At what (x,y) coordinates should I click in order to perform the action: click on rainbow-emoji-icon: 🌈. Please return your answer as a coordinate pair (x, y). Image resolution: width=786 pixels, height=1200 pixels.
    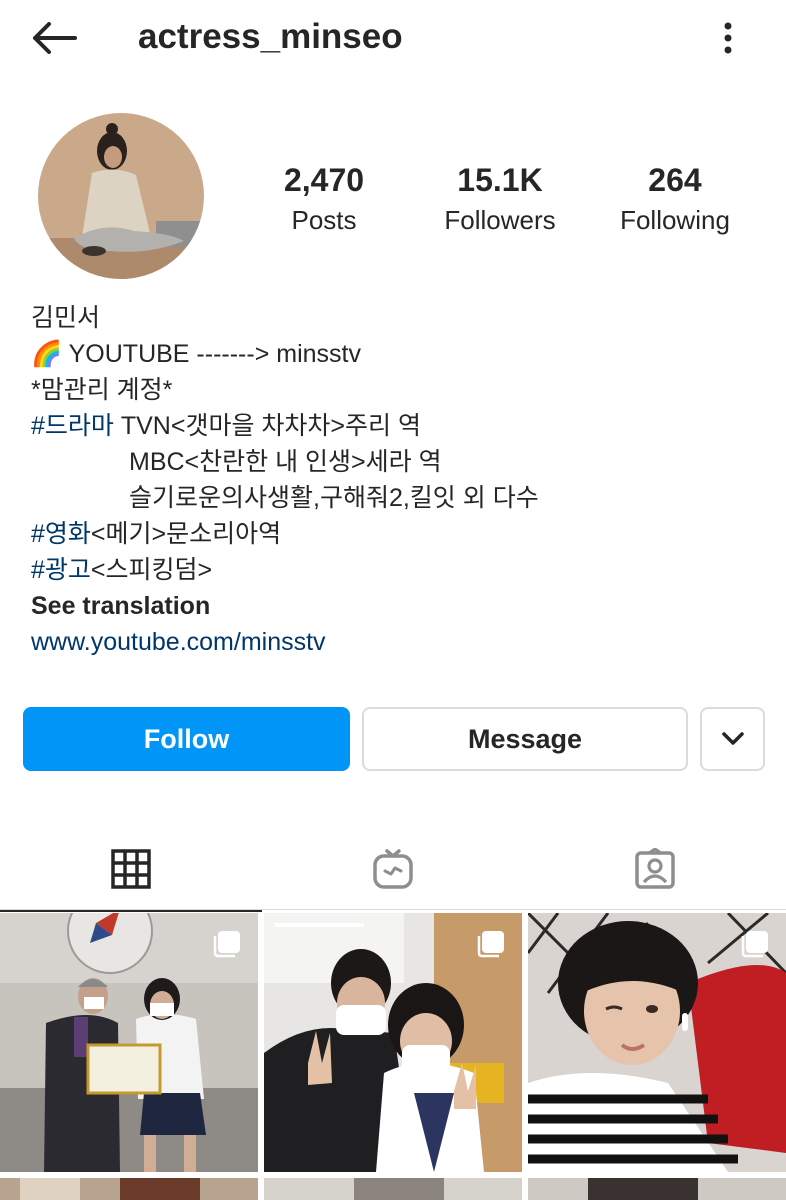
    Looking at the image, I should click on (47, 354).